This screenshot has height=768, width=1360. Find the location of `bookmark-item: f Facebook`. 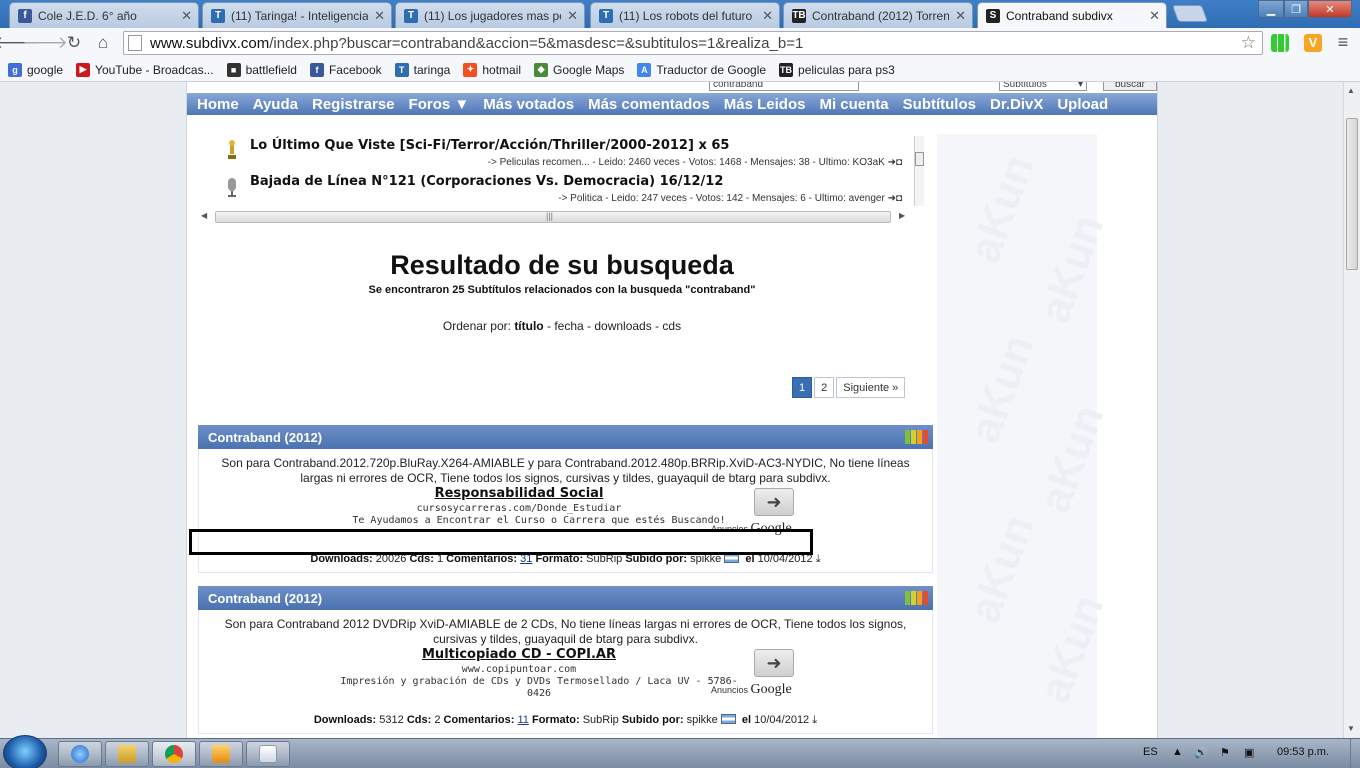

bookmark-item: f Facebook is located at coordinates (345, 69).